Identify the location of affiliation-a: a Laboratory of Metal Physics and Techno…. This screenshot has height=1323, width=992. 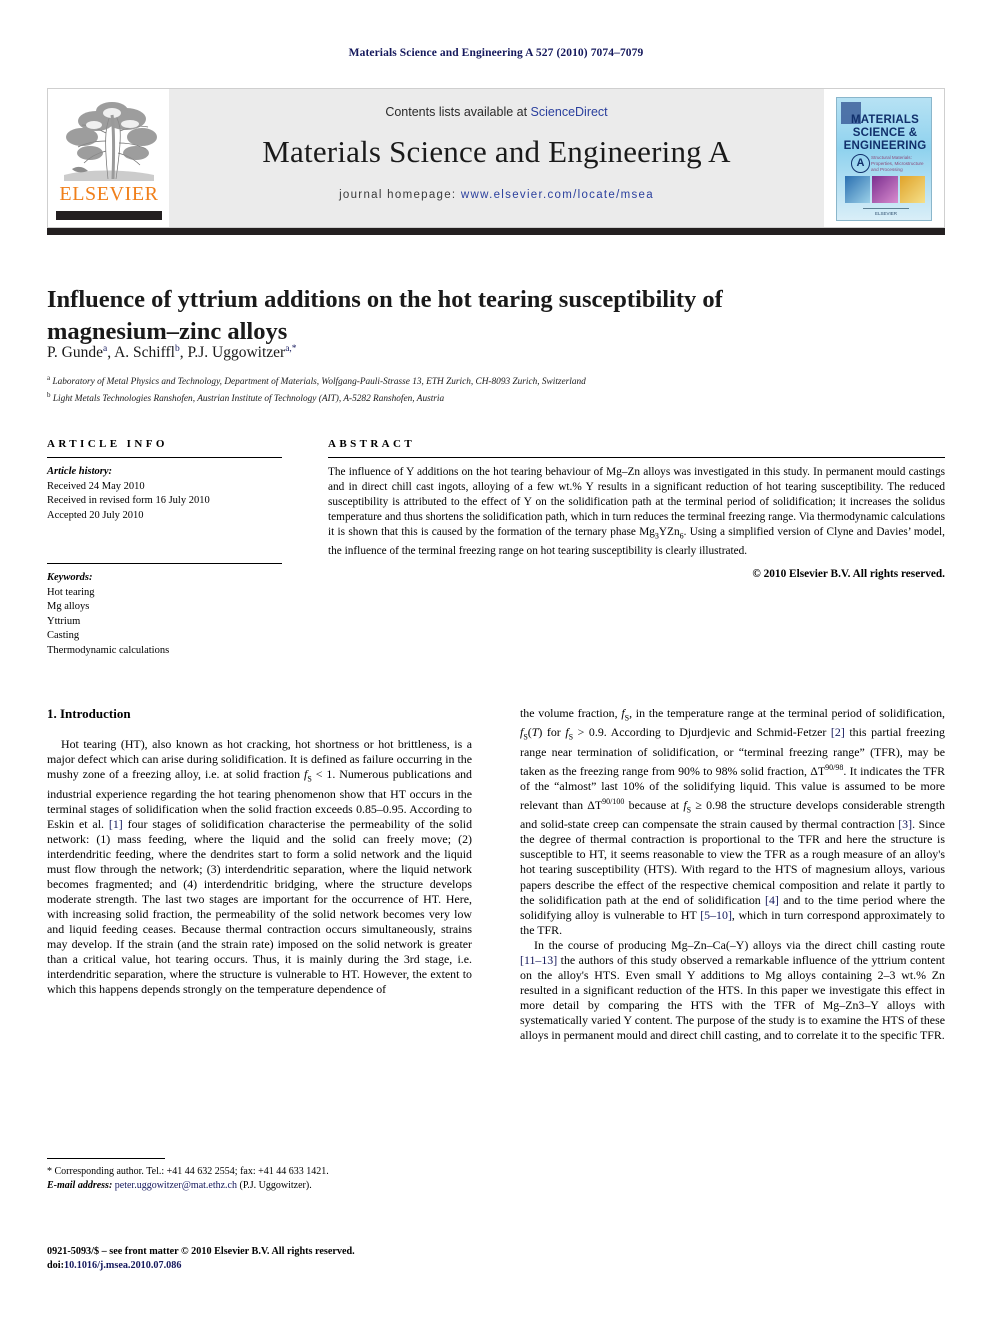
(316, 381).